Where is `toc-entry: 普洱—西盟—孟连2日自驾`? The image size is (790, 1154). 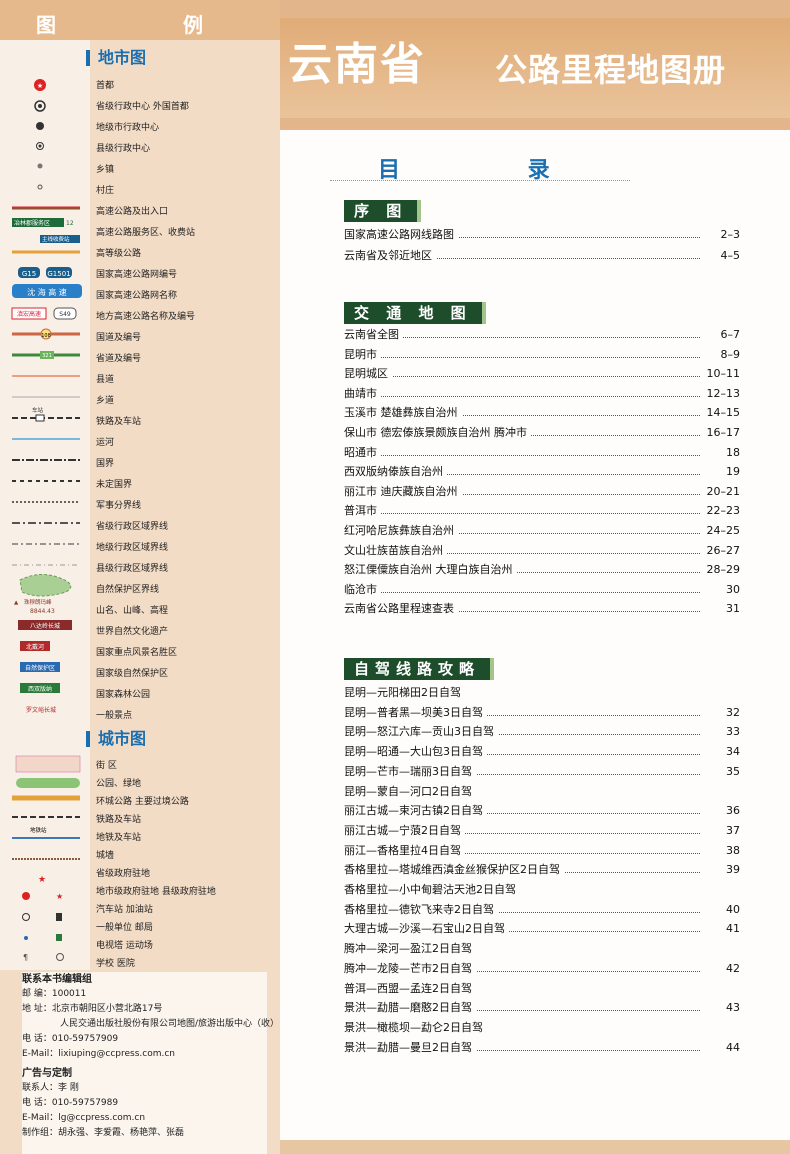
toc-entry: 普洱—西盟—孟连2日自驾 is located at coordinates (542, 988).